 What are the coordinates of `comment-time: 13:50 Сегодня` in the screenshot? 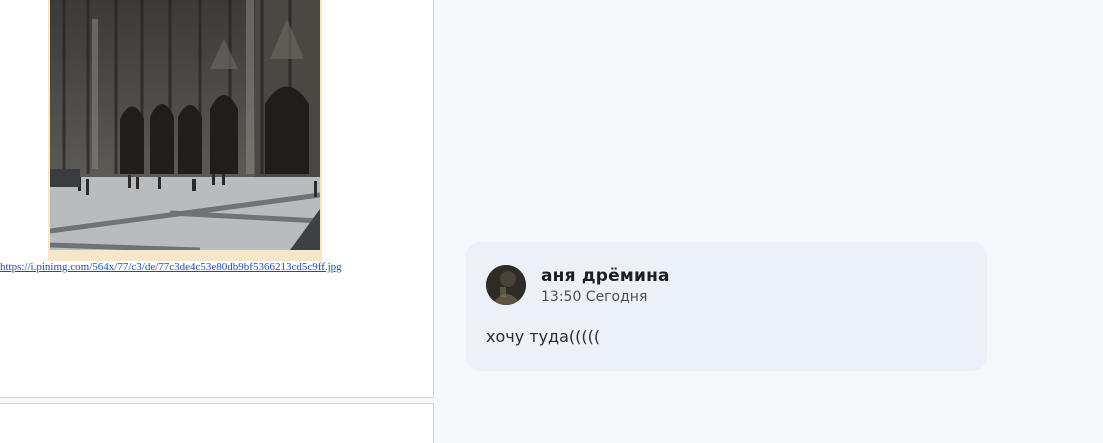 It's located at (594, 297).